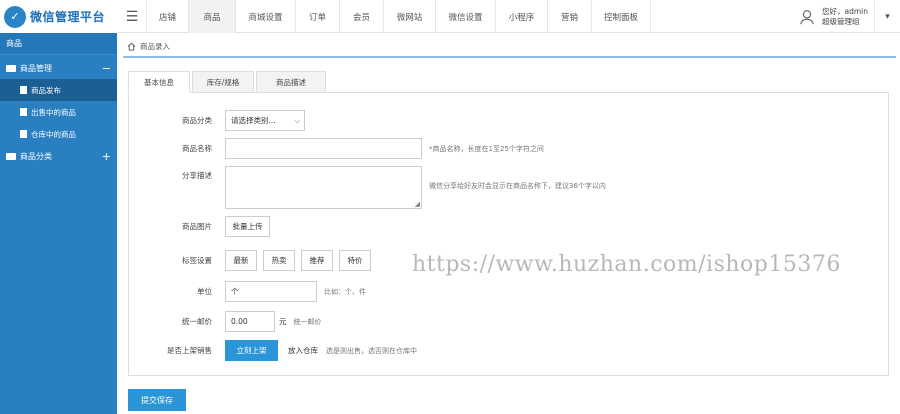 This screenshot has height=414, width=900. I want to click on price-input: 0.00, so click(250, 321).